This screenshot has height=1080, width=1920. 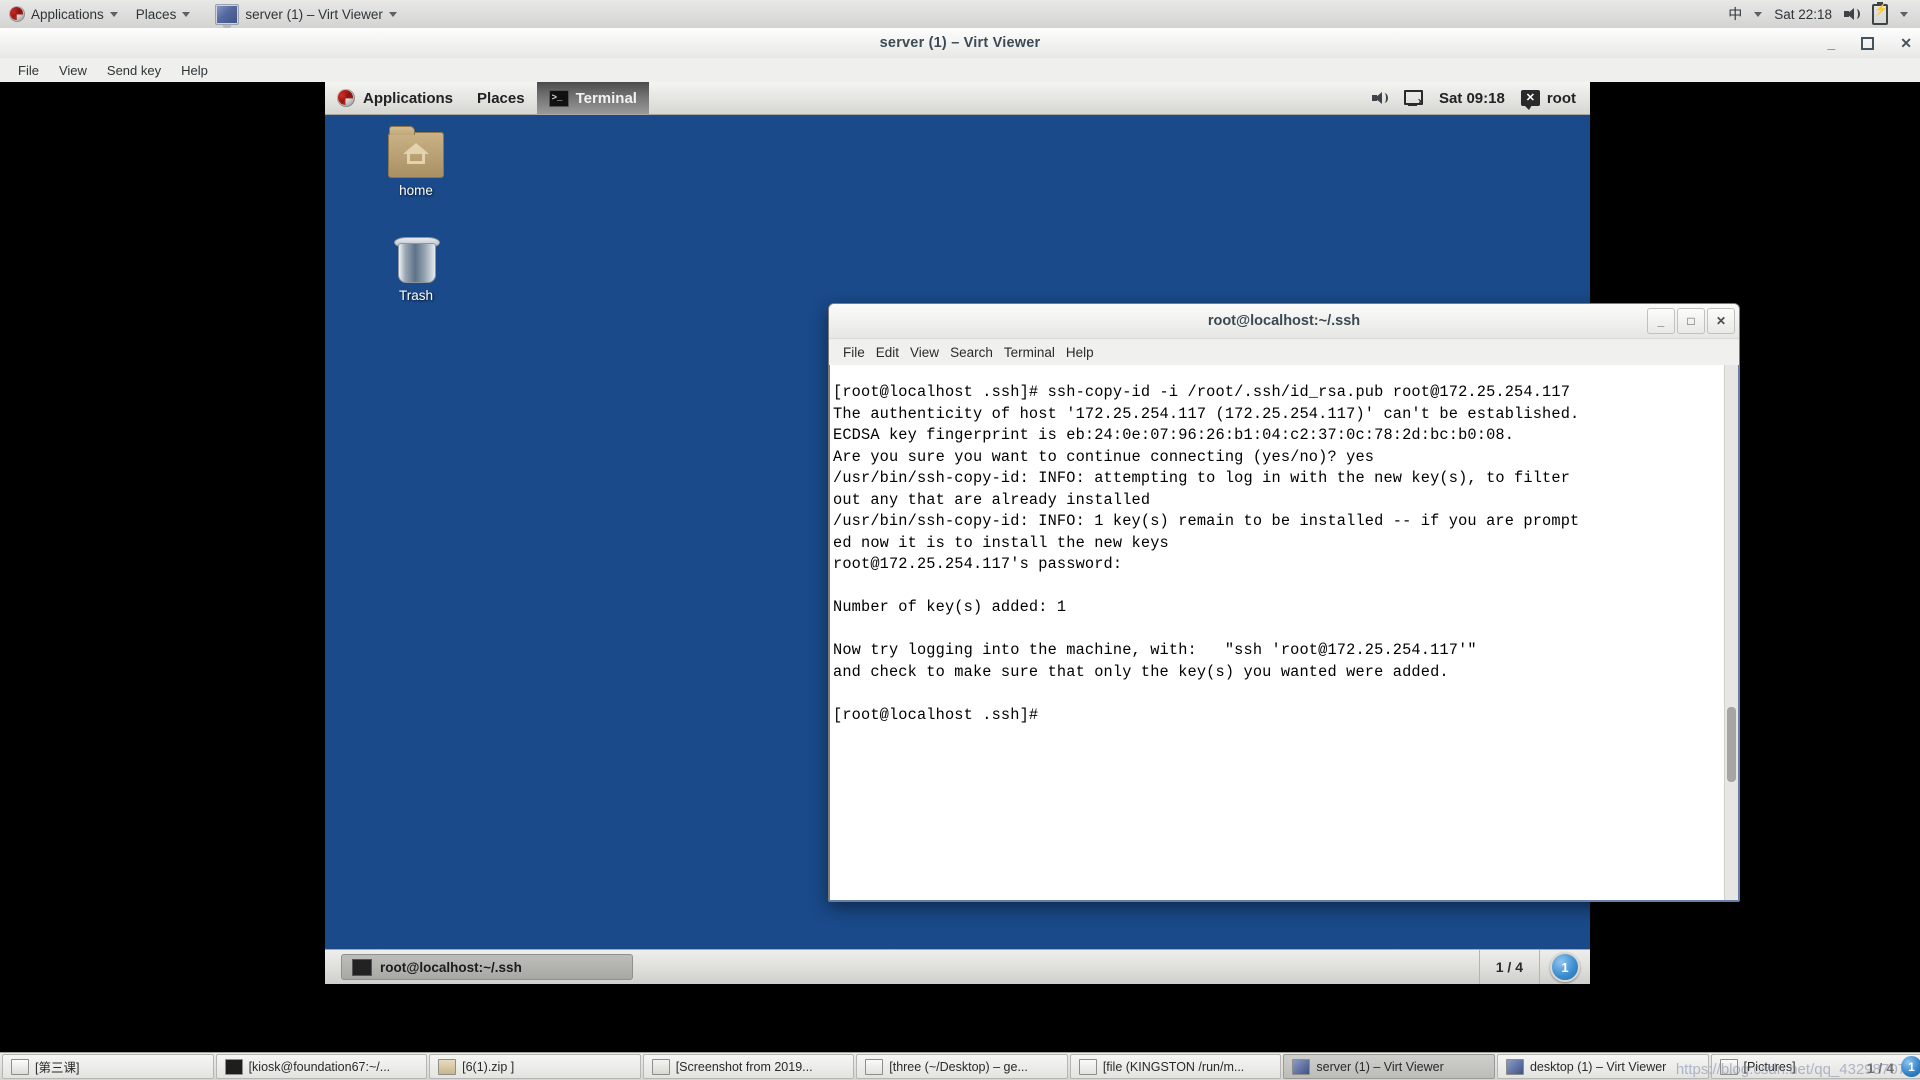 I want to click on menu-file: File, so click(x=28, y=70).